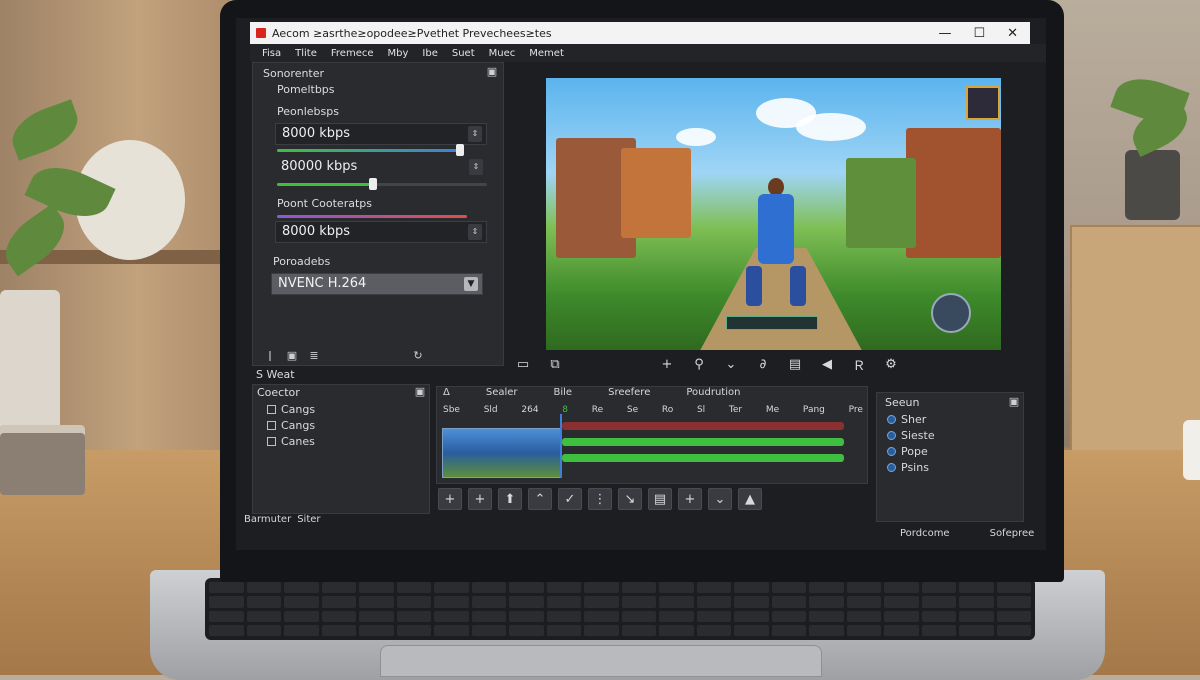 The image size is (1200, 680). I want to click on background-cabinet, so click(1135, 347).